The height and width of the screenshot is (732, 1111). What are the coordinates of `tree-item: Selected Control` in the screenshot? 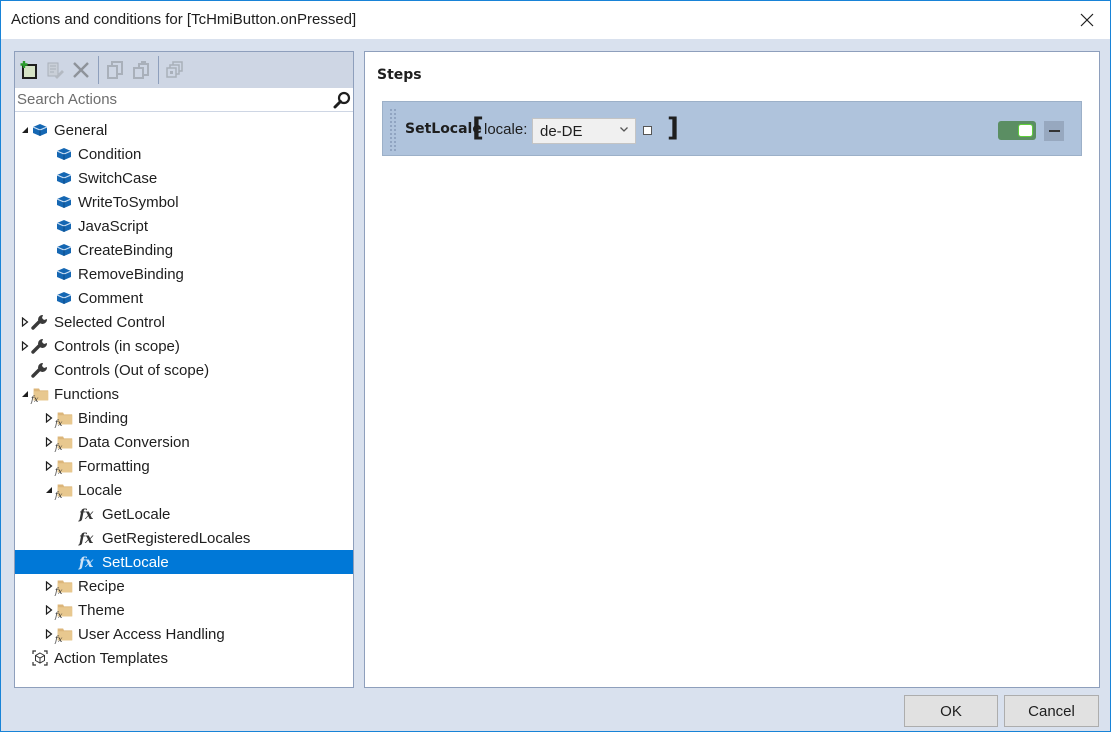 It's located at (184, 322).